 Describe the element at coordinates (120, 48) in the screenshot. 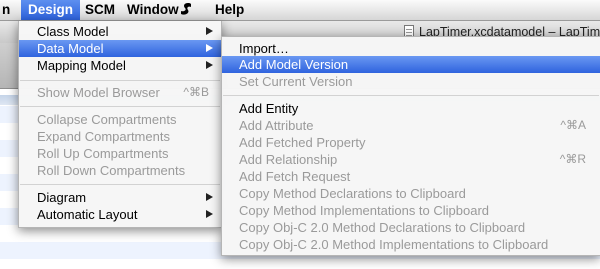

I see `menu-item-data-model: Data Model` at that location.